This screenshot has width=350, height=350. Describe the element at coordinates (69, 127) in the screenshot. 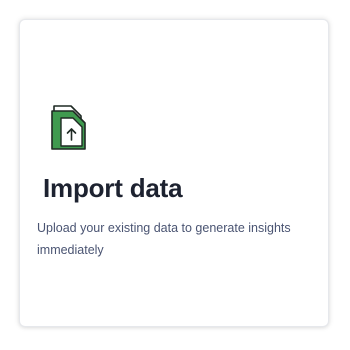

I see `file-upload-icon` at that location.